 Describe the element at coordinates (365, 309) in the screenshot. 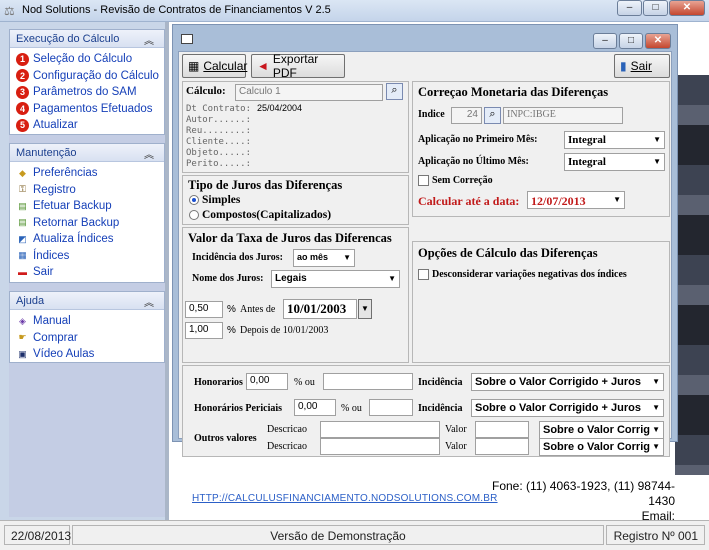

I see `date-picker-icon: ▼` at that location.